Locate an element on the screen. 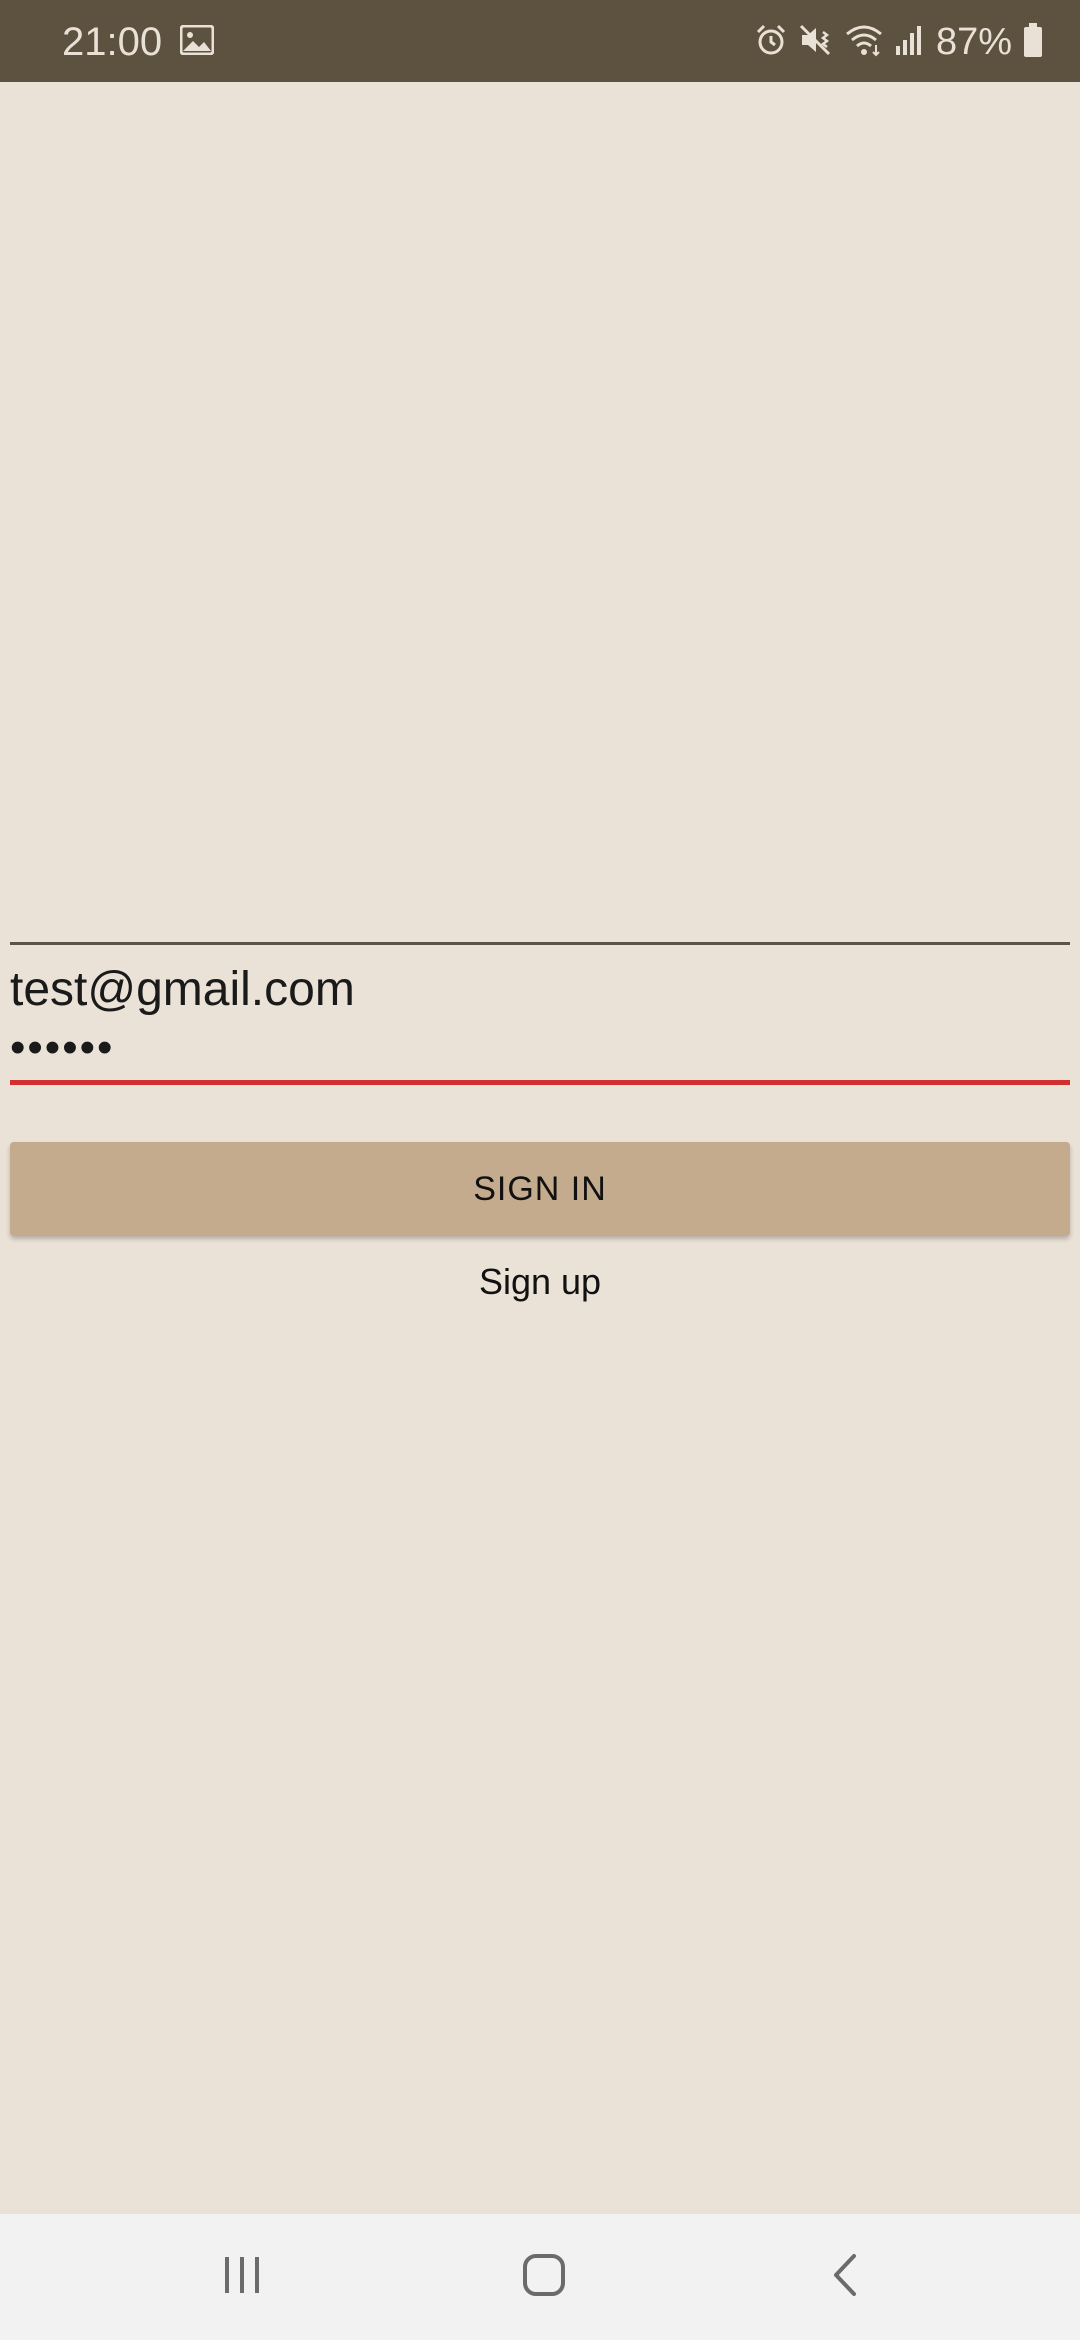  back-icon is located at coordinates (846, 2277).